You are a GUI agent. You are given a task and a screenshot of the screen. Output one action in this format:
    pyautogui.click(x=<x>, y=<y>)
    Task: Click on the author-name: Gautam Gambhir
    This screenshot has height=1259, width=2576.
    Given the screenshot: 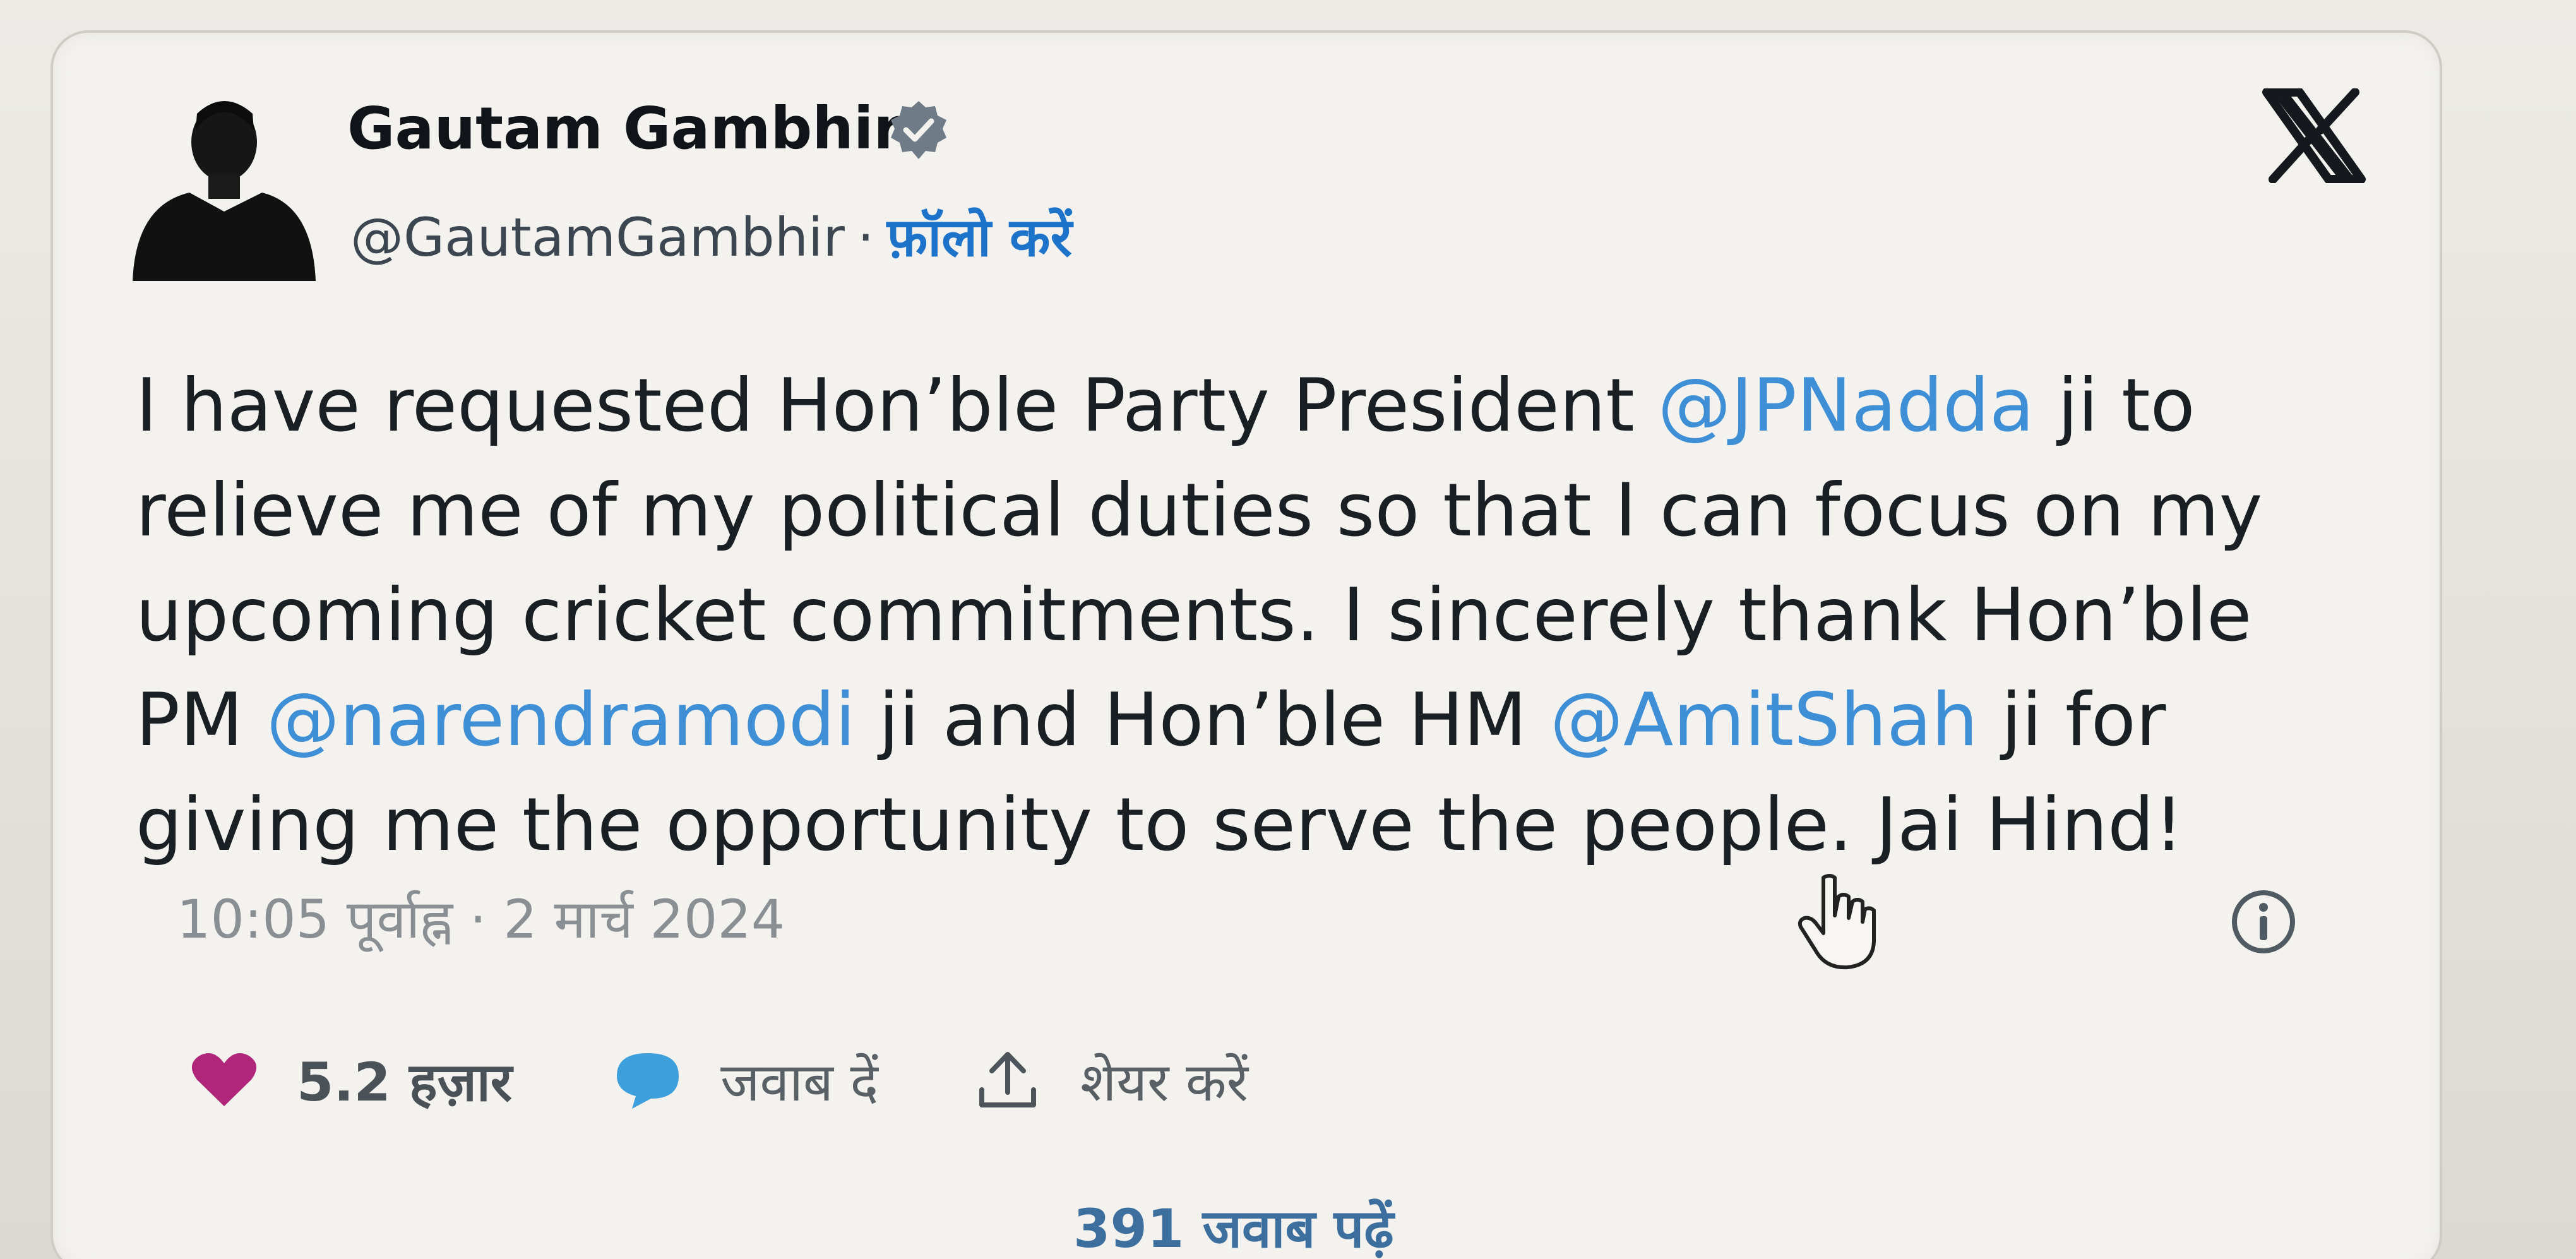 What is the action you would take?
    pyautogui.click(x=624, y=128)
    